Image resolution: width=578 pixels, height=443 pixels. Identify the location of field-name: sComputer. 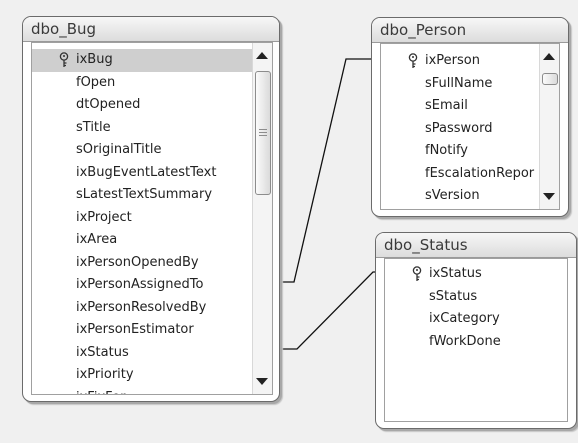
(460, 209).